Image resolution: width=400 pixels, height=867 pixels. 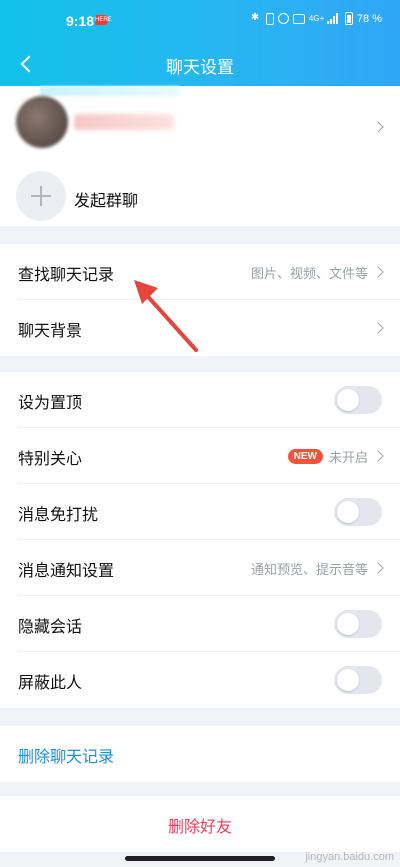 I want to click on block-user-toggle, so click(x=358, y=680).